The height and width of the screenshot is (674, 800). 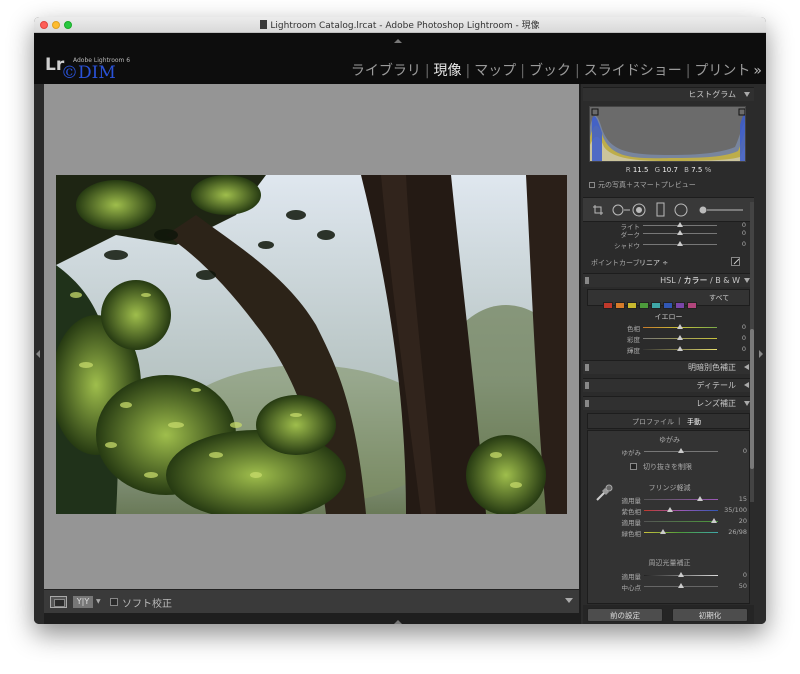 I want to click on red-eye-icon, so click(x=639, y=210).